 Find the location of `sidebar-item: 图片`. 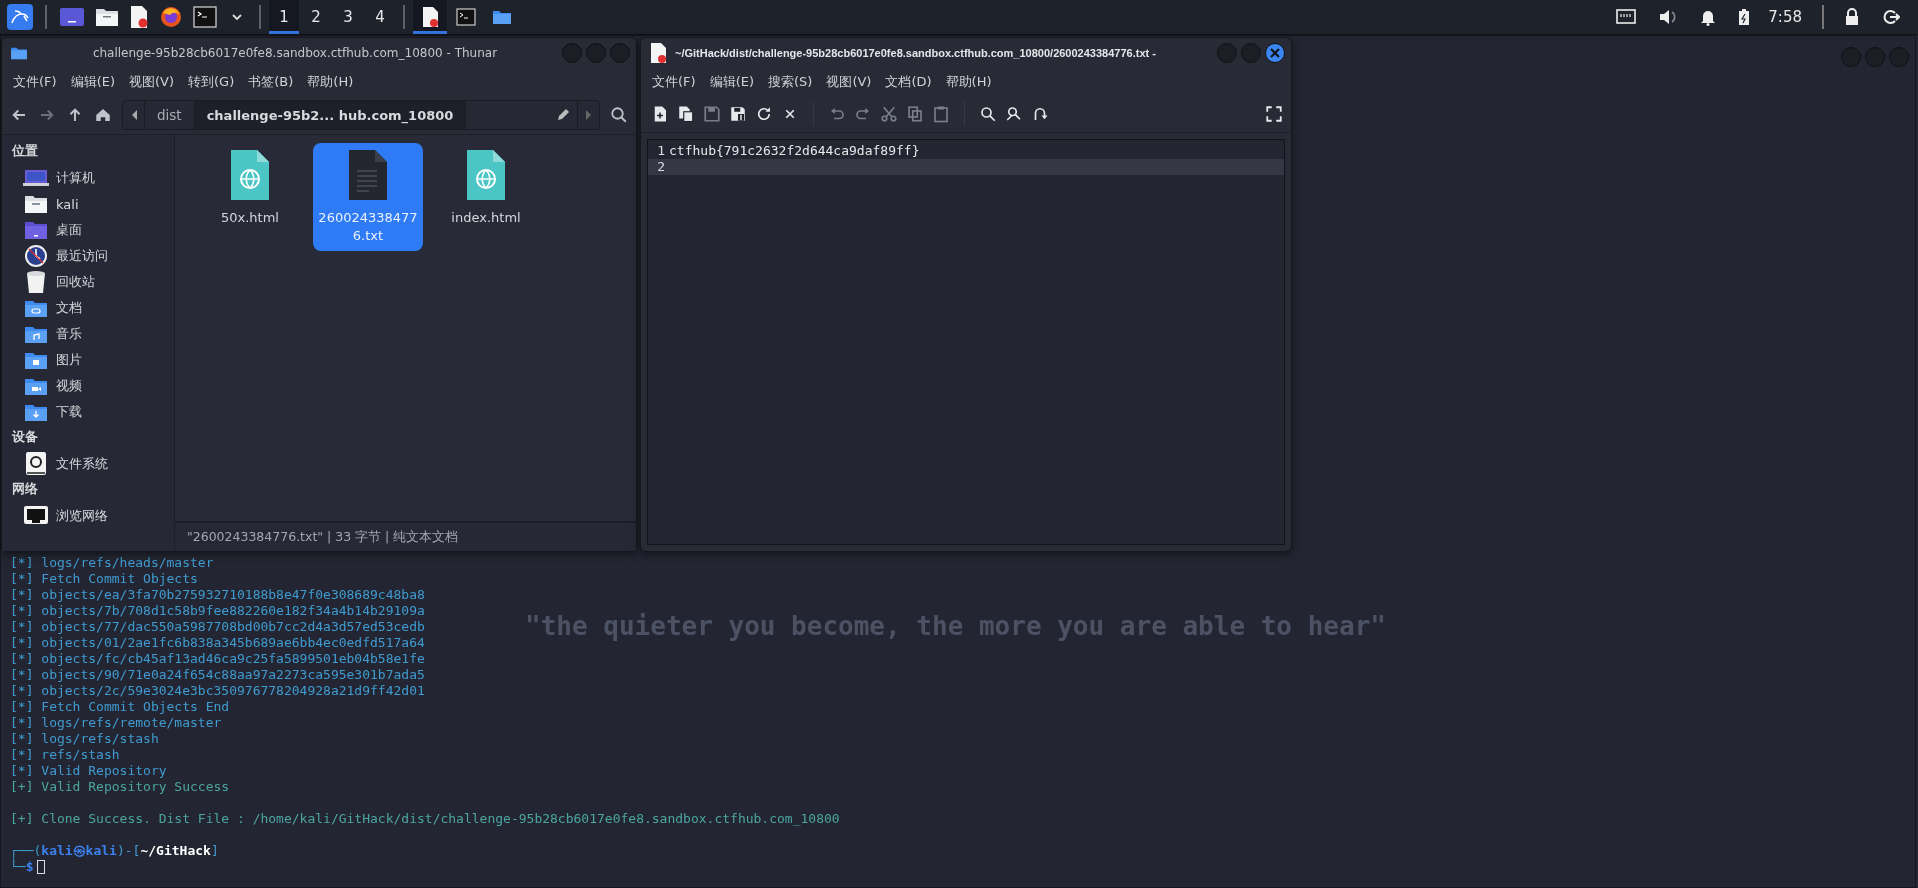

sidebar-item: 图片 is located at coordinates (88, 360).